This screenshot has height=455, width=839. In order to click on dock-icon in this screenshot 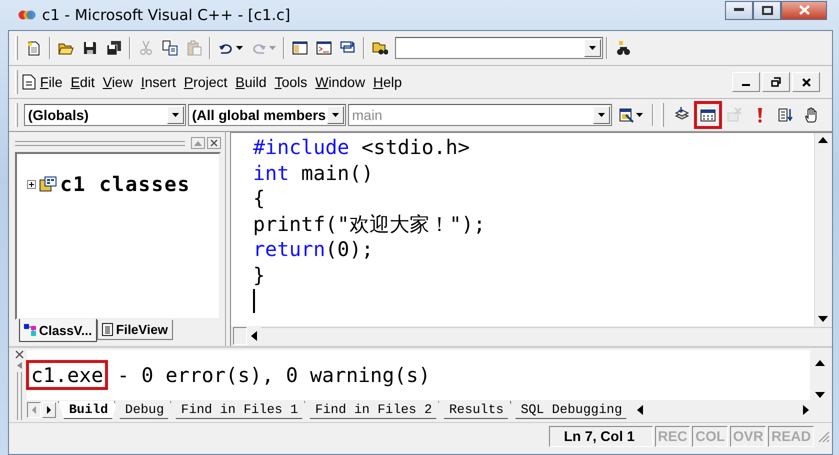, I will do `click(19, 365)`.